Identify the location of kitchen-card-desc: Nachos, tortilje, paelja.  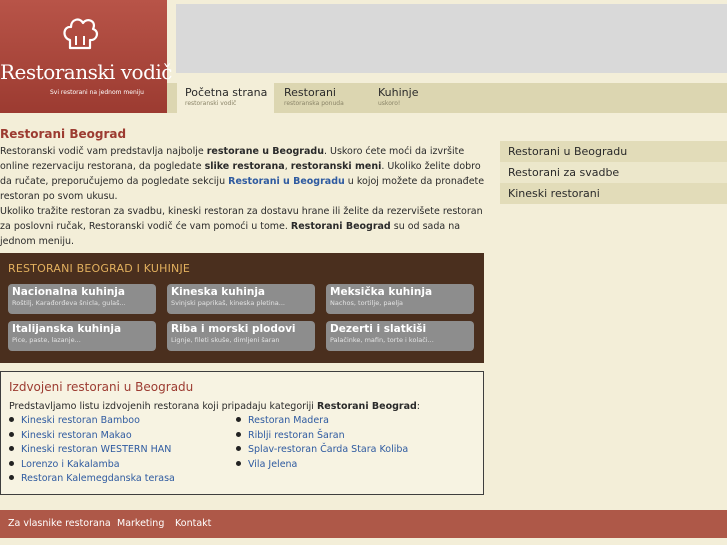
(367, 303).